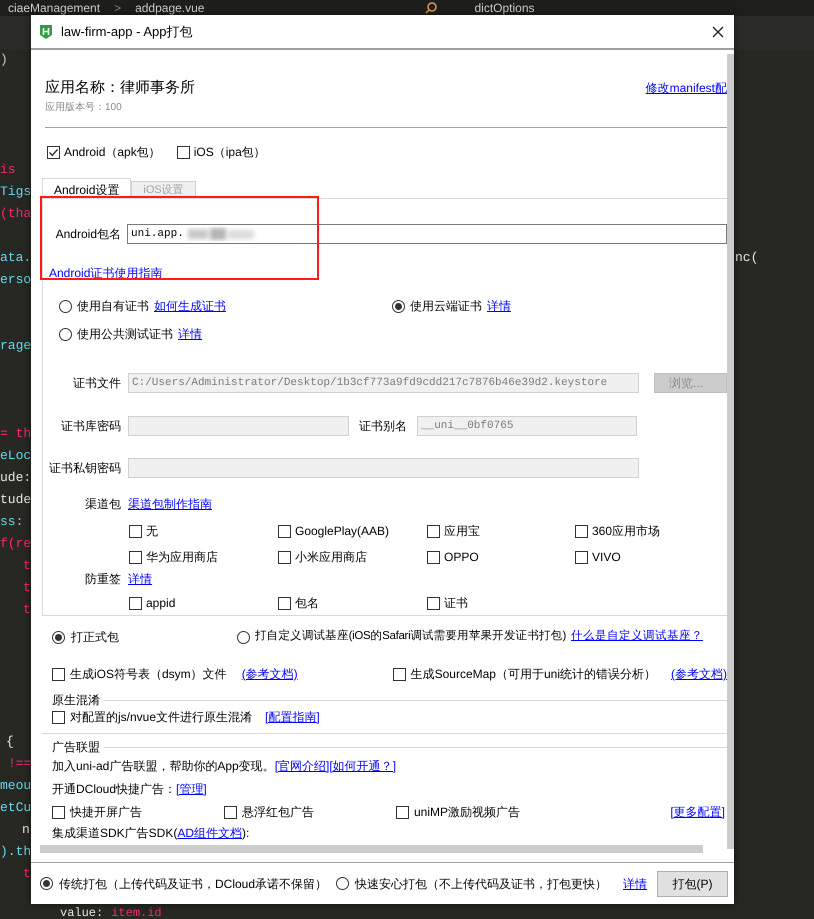 The width and height of the screenshot is (814, 919). What do you see at coordinates (746, 258) in the screenshot?
I see `code-text: nc(` at bounding box center [746, 258].